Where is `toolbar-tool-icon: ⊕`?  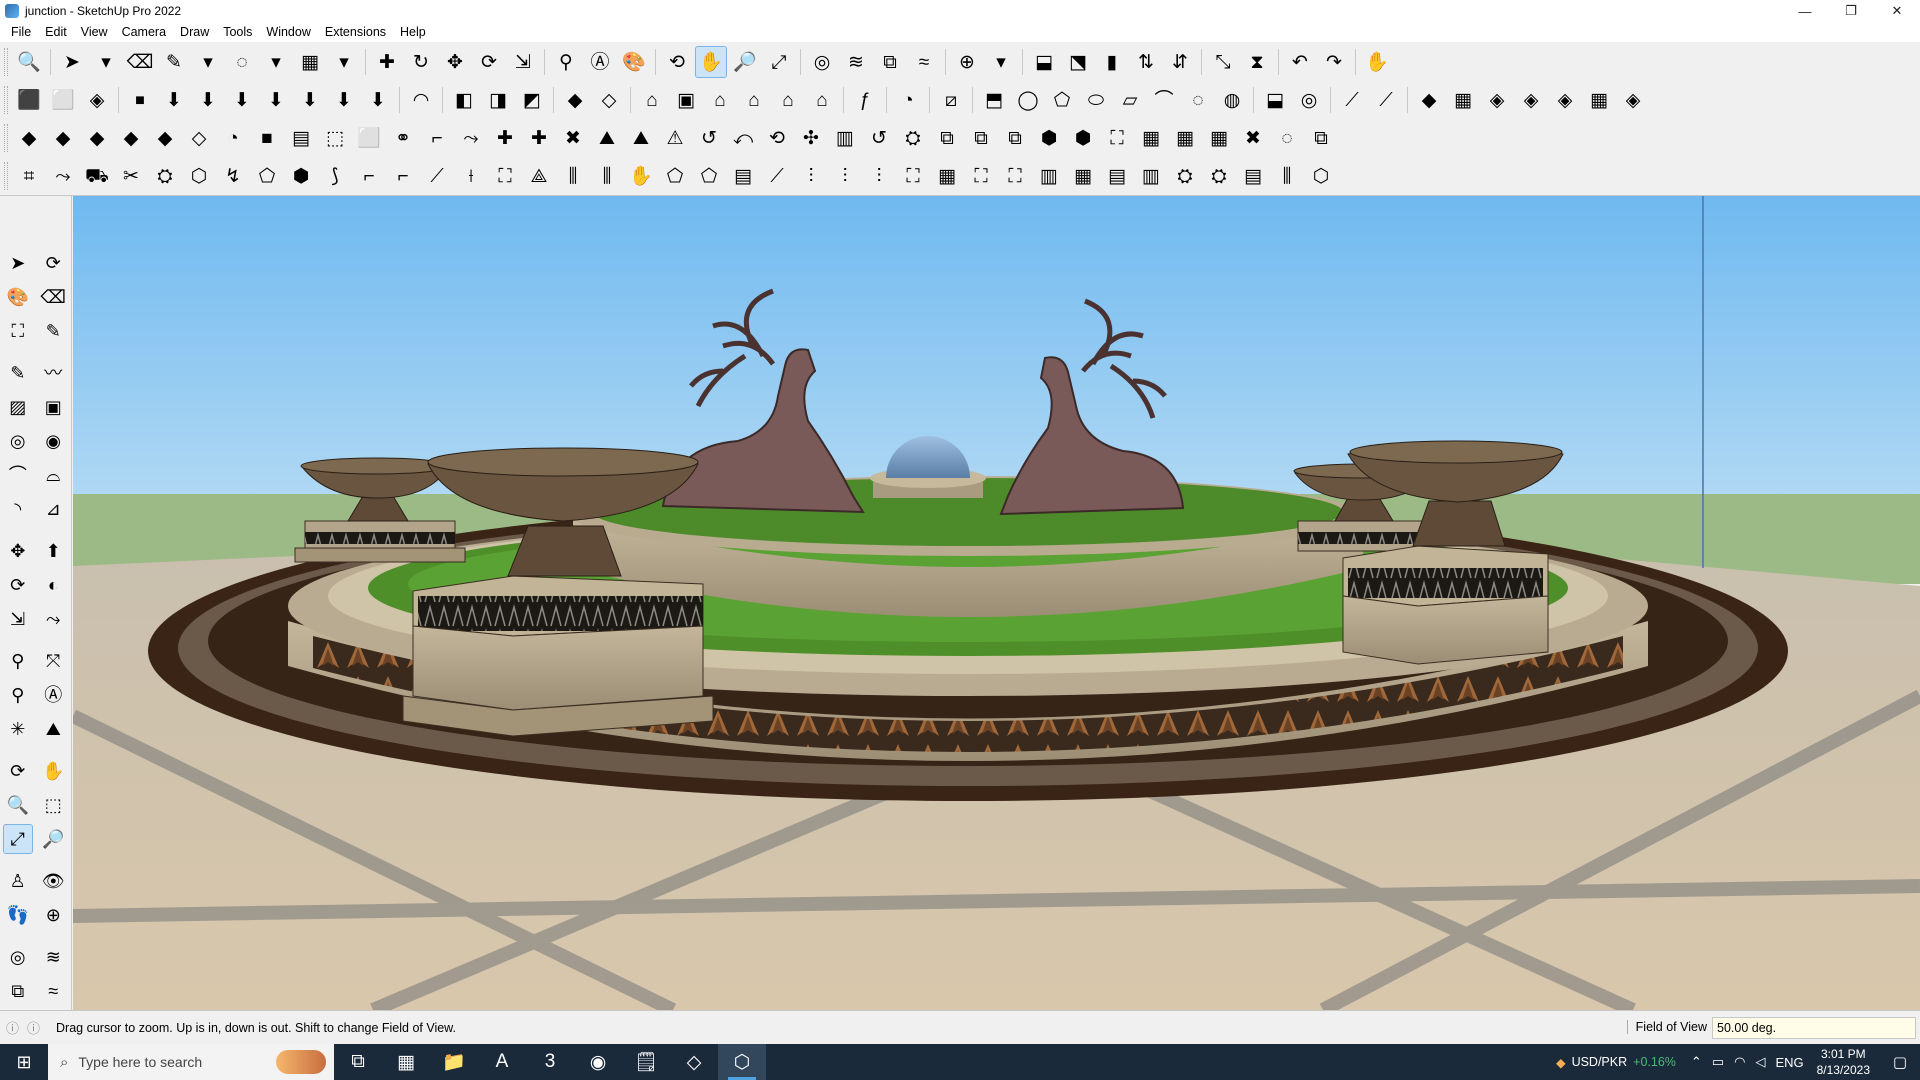 toolbar-tool-icon: ⊕ is located at coordinates (967, 62).